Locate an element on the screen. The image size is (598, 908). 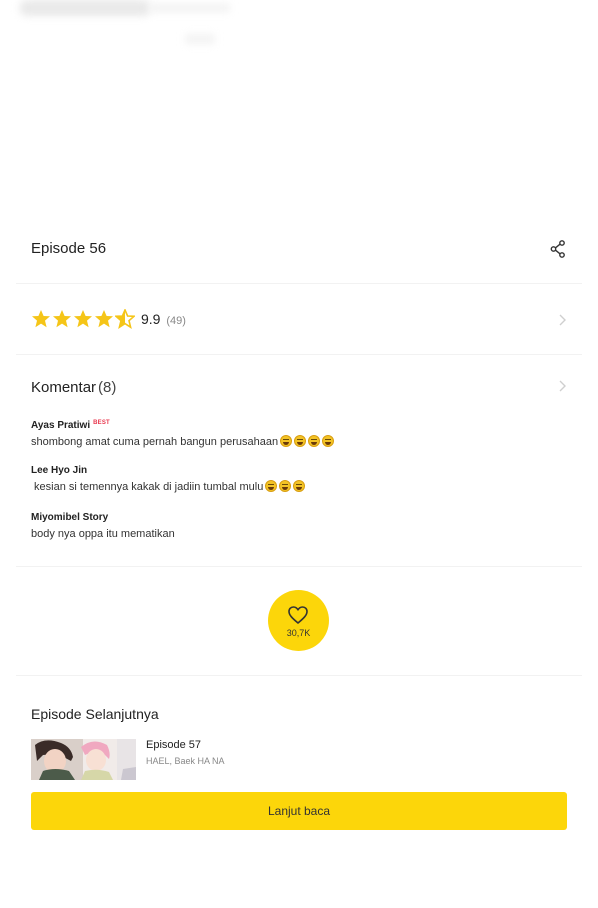
heart-icon is located at coordinates (298, 615).